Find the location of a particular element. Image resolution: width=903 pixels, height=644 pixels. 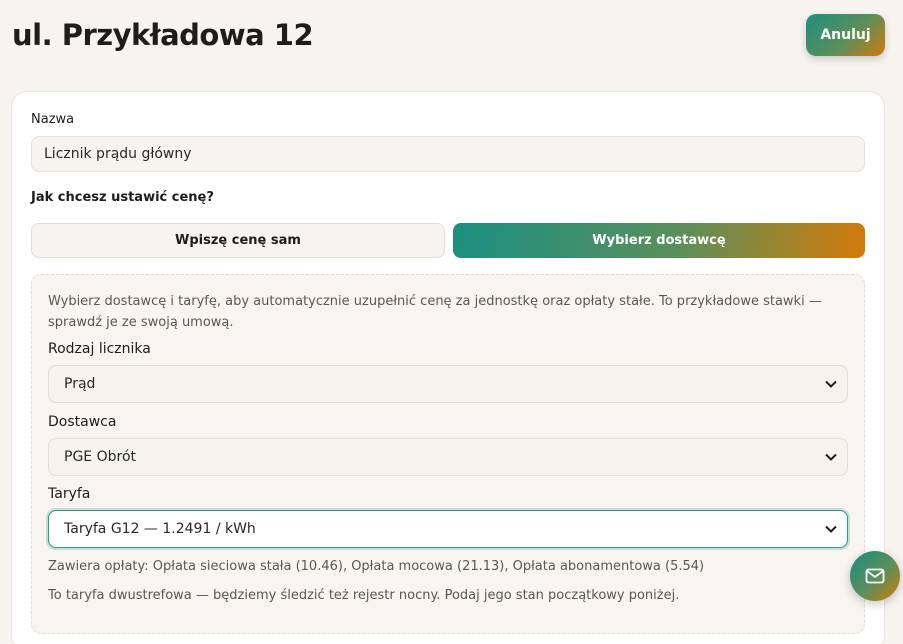

choose-provider-button: Wybierz dostawcę is located at coordinates (659, 240).